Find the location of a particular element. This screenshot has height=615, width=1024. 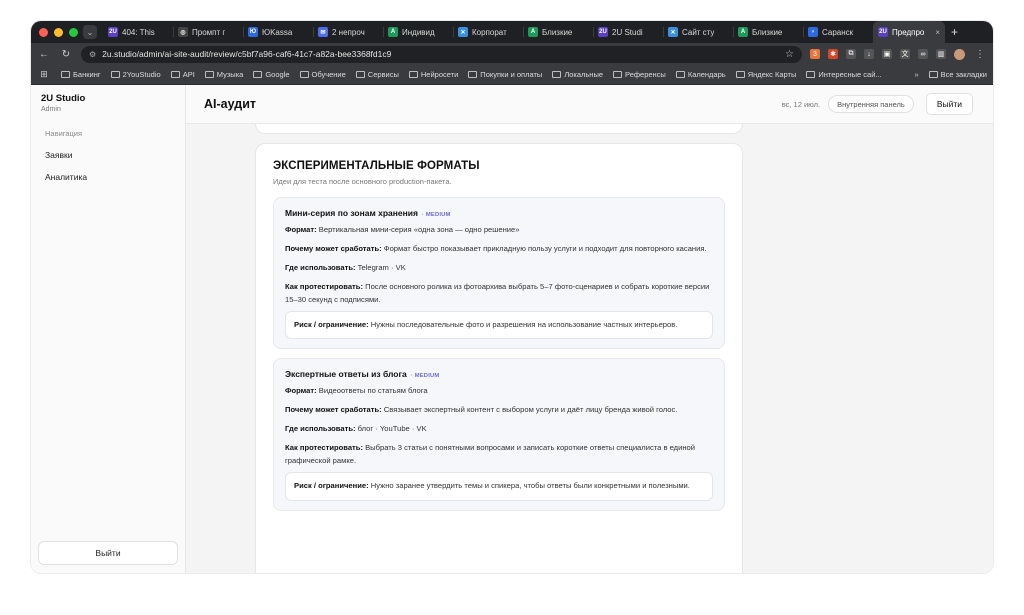

tab-title: Корпорат is located at coordinates (489, 32).